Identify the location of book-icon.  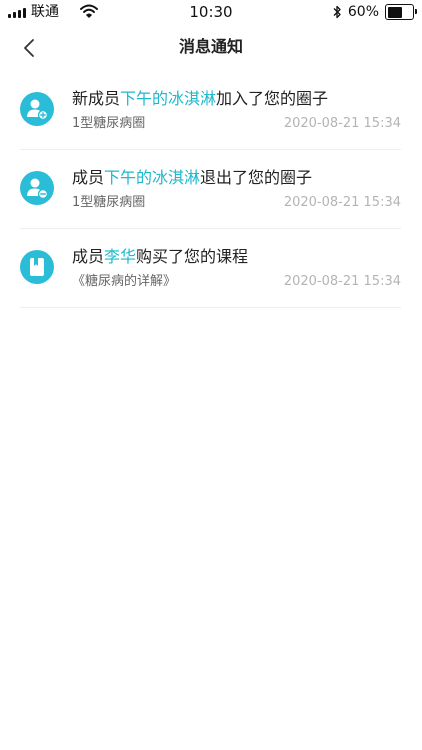
(37, 267).